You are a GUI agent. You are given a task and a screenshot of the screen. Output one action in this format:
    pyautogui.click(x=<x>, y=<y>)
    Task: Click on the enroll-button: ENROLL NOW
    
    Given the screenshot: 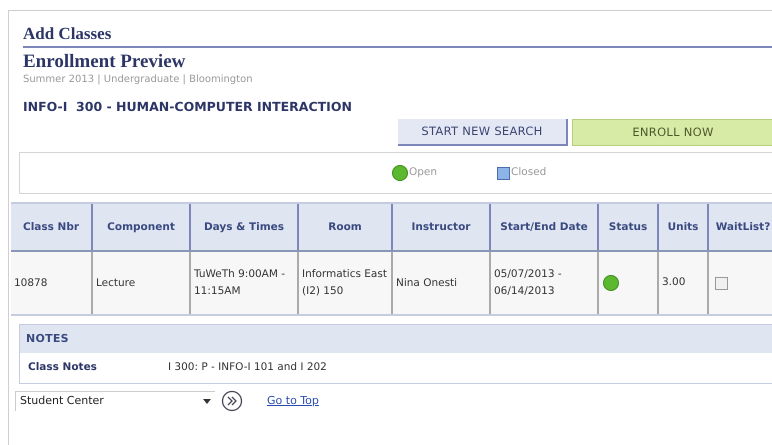 What is the action you would take?
    pyautogui.click(x=672, y=132)
    